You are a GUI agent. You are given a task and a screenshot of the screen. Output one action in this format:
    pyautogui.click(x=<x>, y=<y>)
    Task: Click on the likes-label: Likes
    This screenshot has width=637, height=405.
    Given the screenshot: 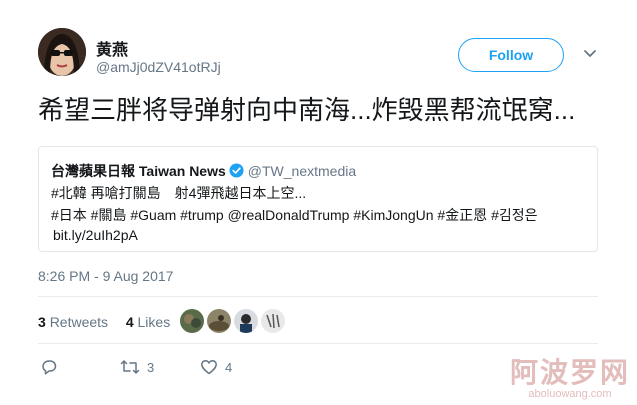 What is the action you would take?
    pyautogui.click(x=154, y=322)
    